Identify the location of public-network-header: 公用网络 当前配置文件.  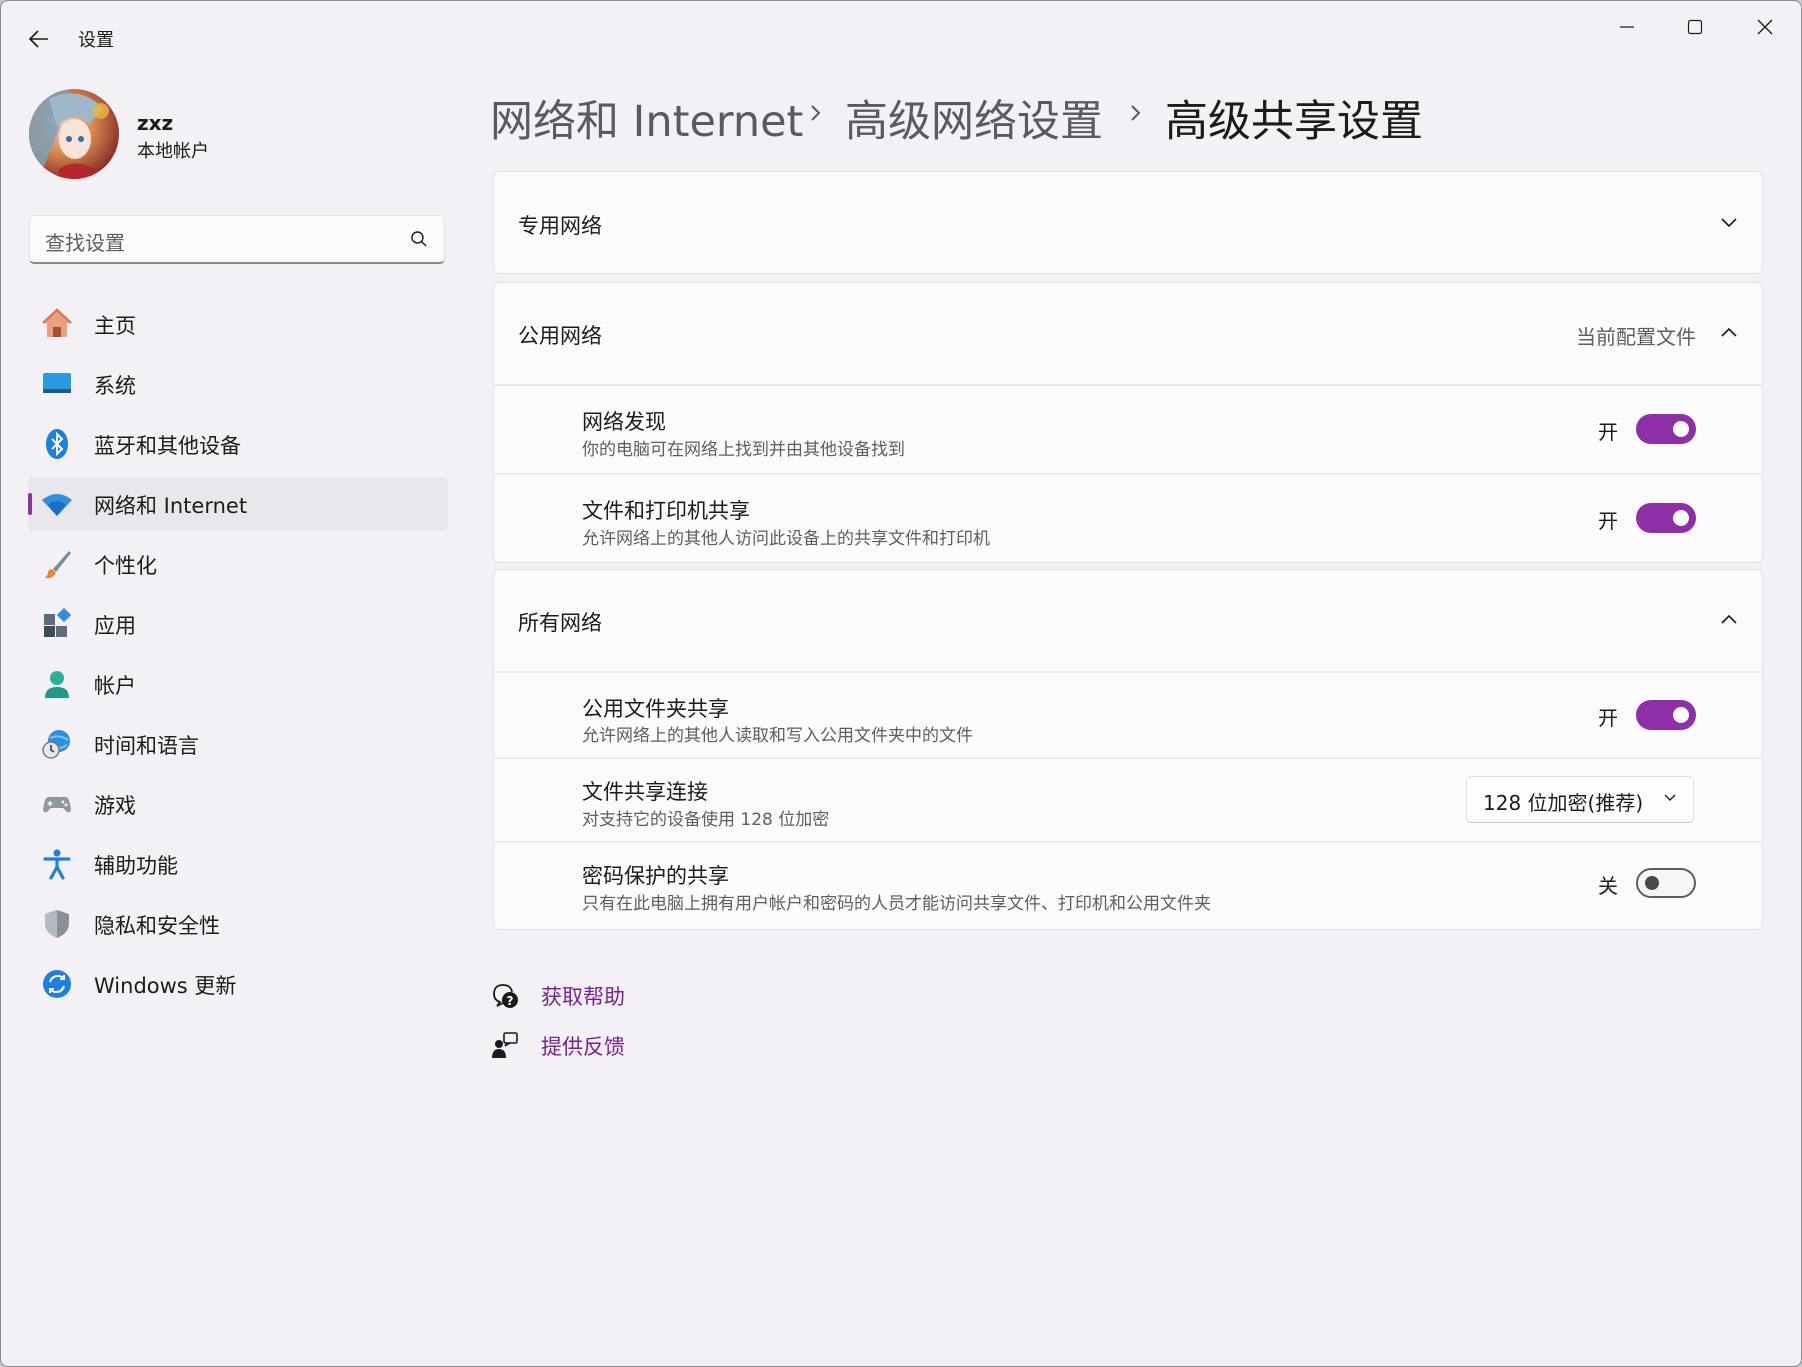
(1128, 333).